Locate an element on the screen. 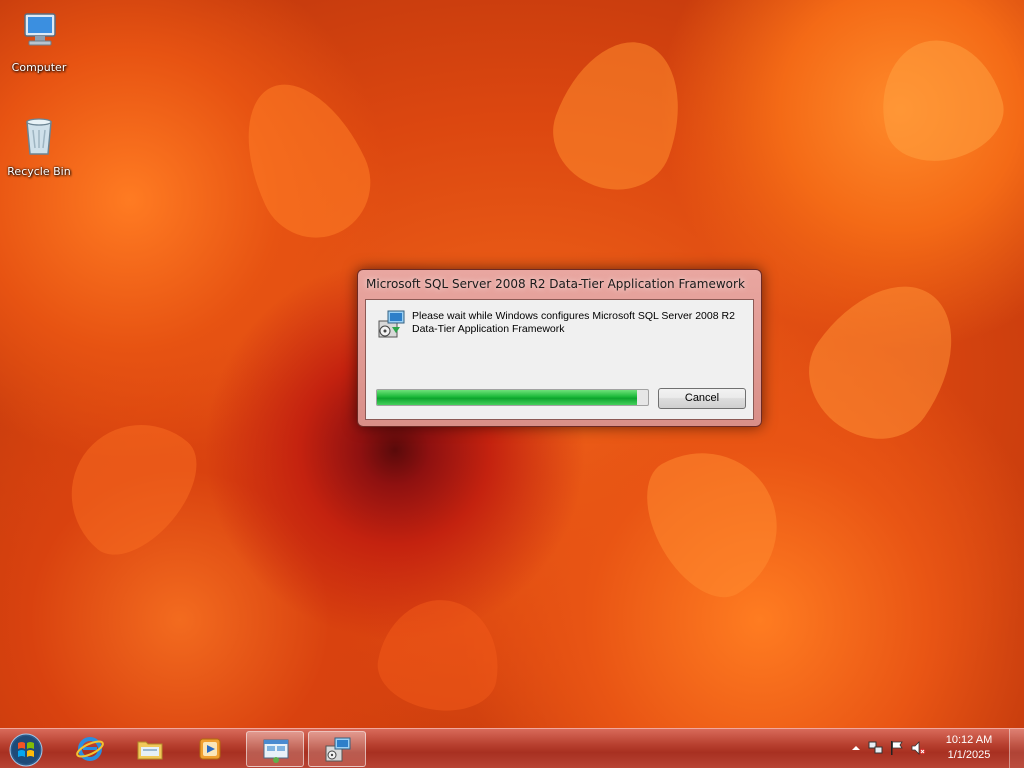 The image size is (1024, 772). volume-muted-icon is located at coordinates (918, 748).